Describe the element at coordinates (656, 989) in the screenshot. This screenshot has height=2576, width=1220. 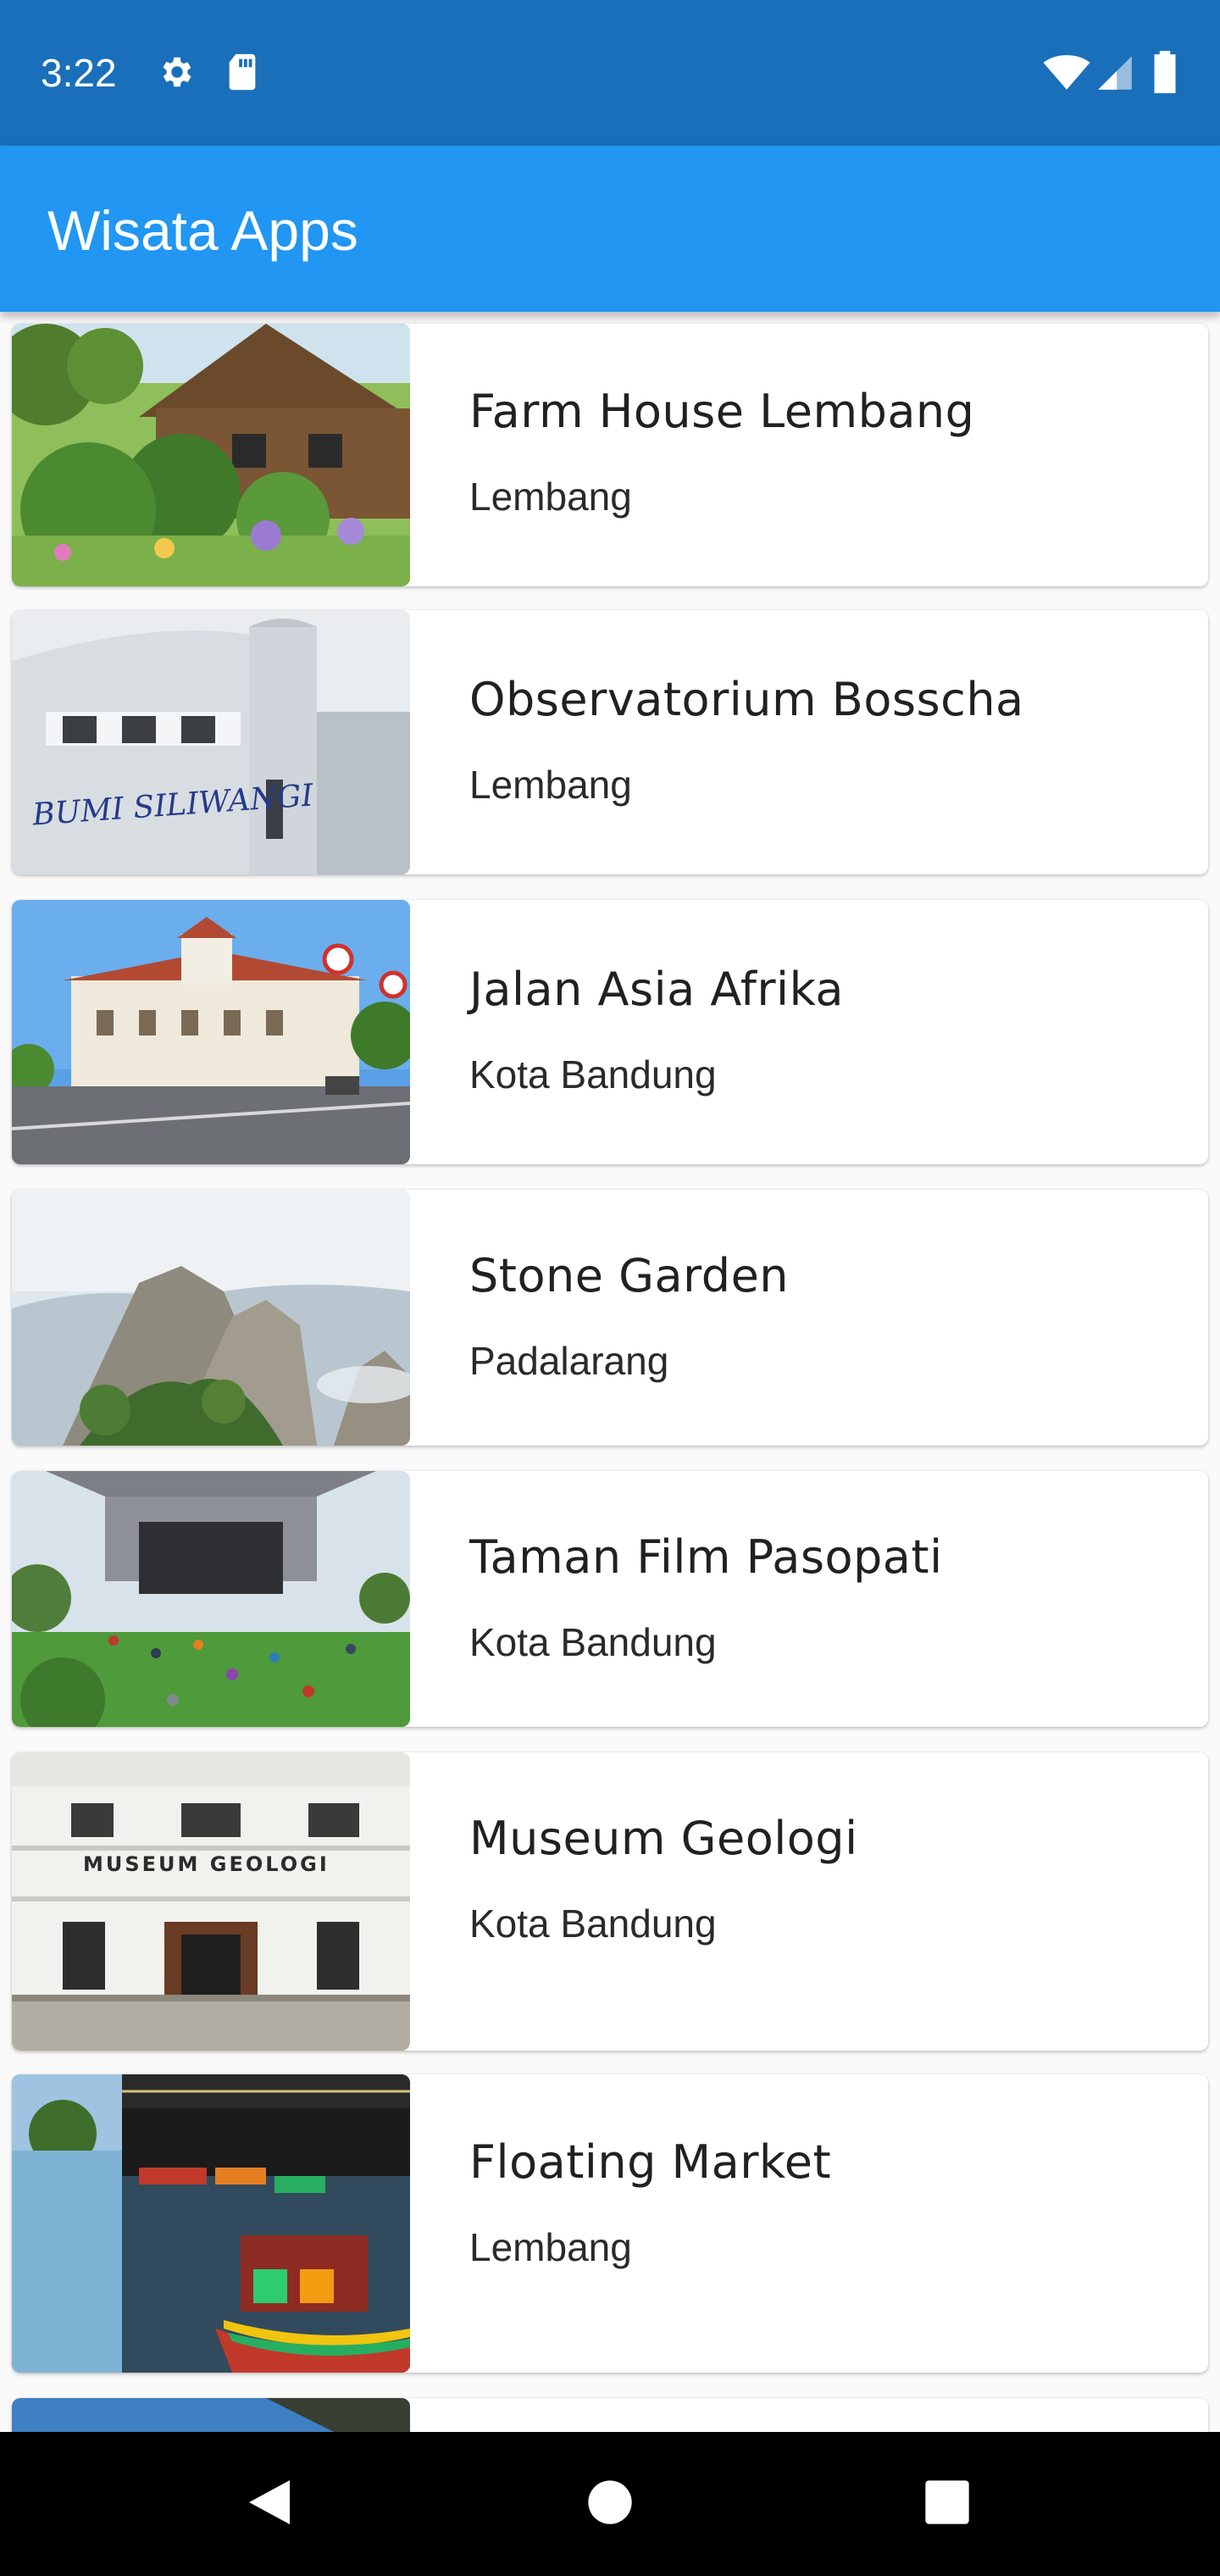
I see `place-name: Jalan Asia Afrika` at that location.